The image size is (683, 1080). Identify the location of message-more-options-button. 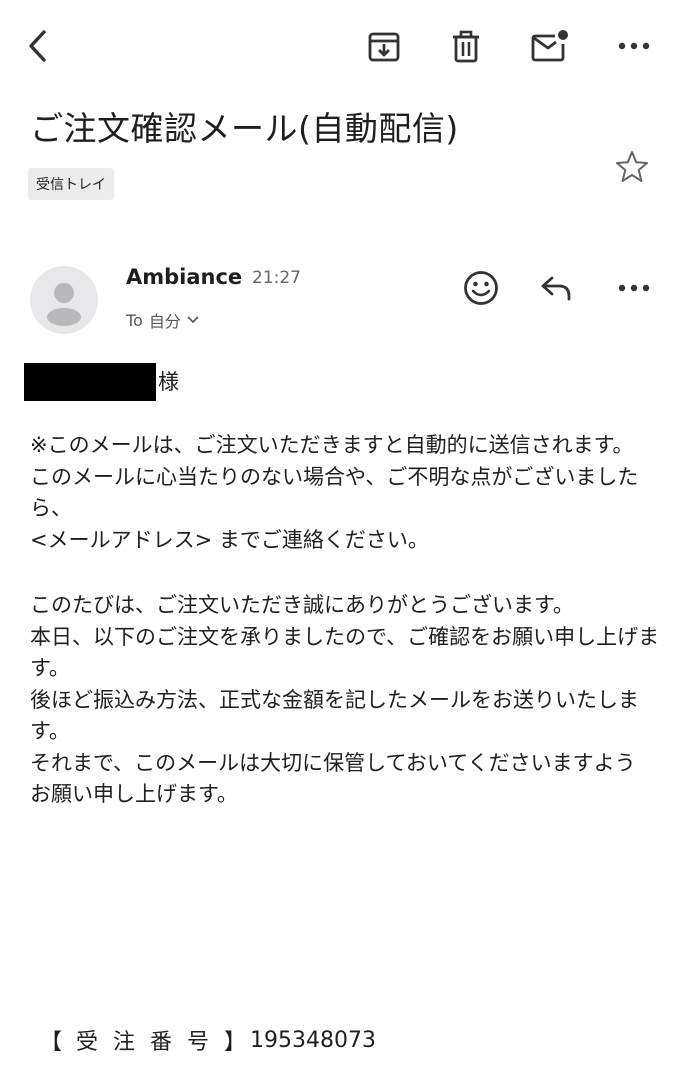
(634, 288).